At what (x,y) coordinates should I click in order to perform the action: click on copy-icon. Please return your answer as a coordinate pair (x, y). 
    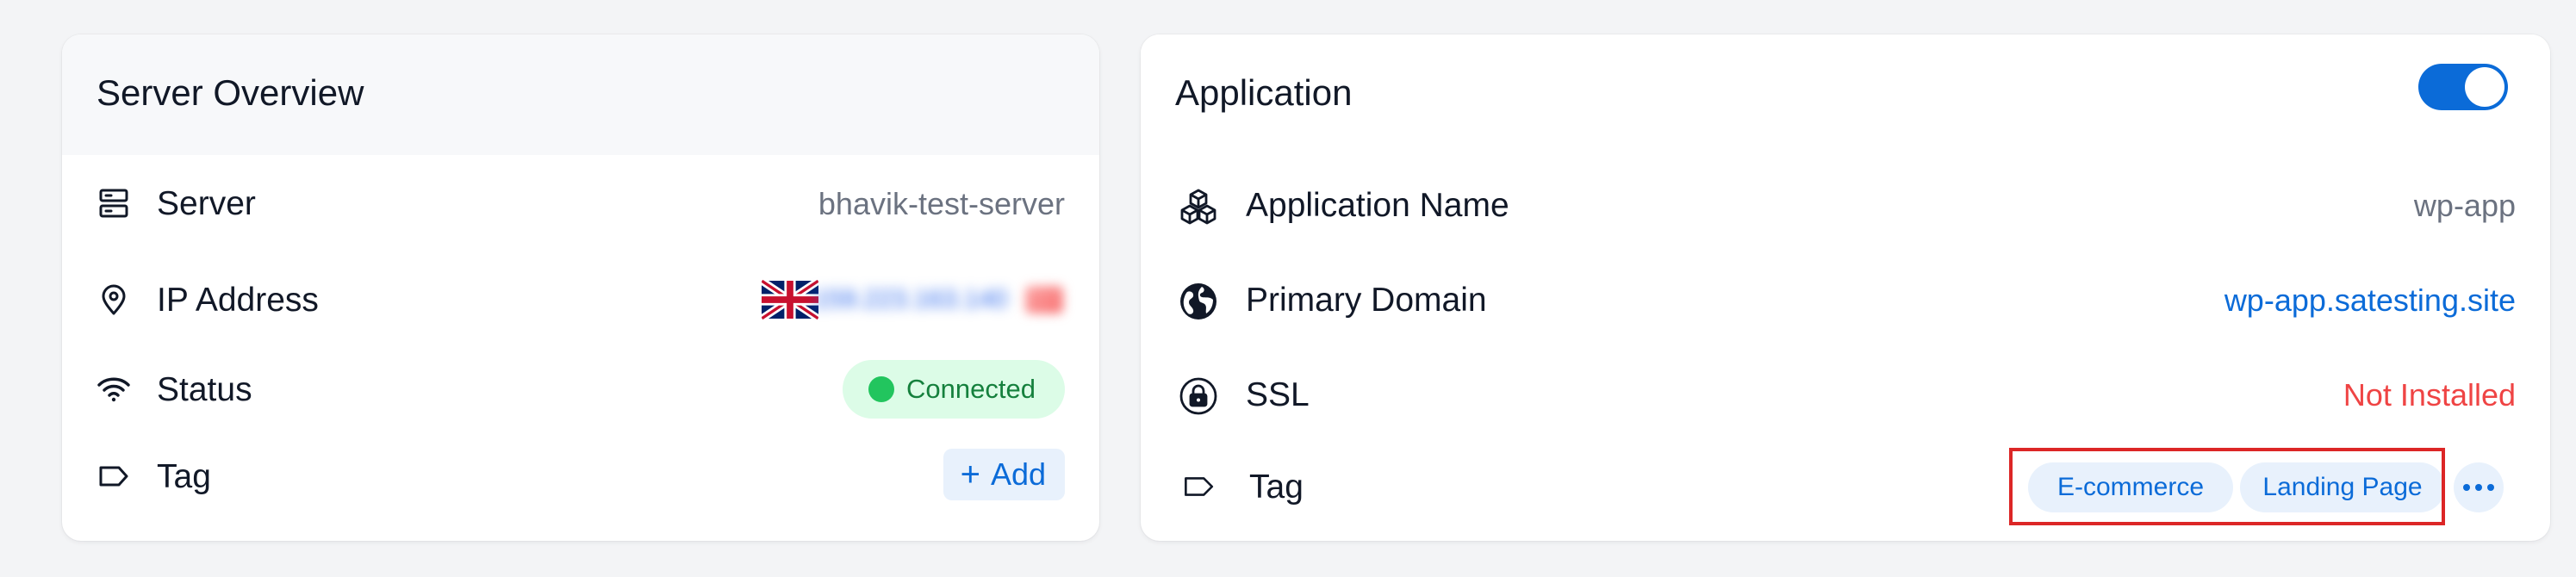
    Looking at the image, I should click on (1044, 299).